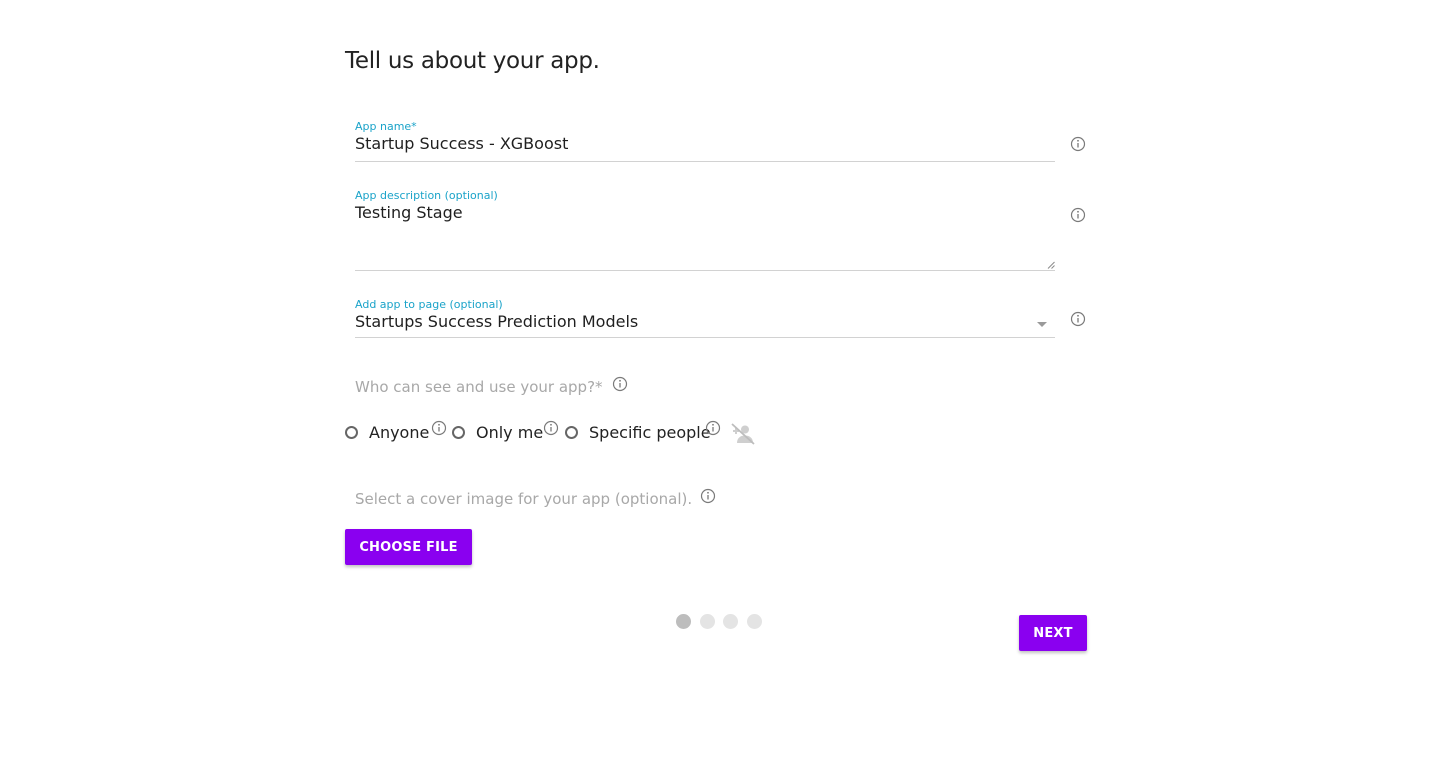 This screenshot has width=1440, height=784. I want to click on radio-anyone: Anyone, so click(387, 434).